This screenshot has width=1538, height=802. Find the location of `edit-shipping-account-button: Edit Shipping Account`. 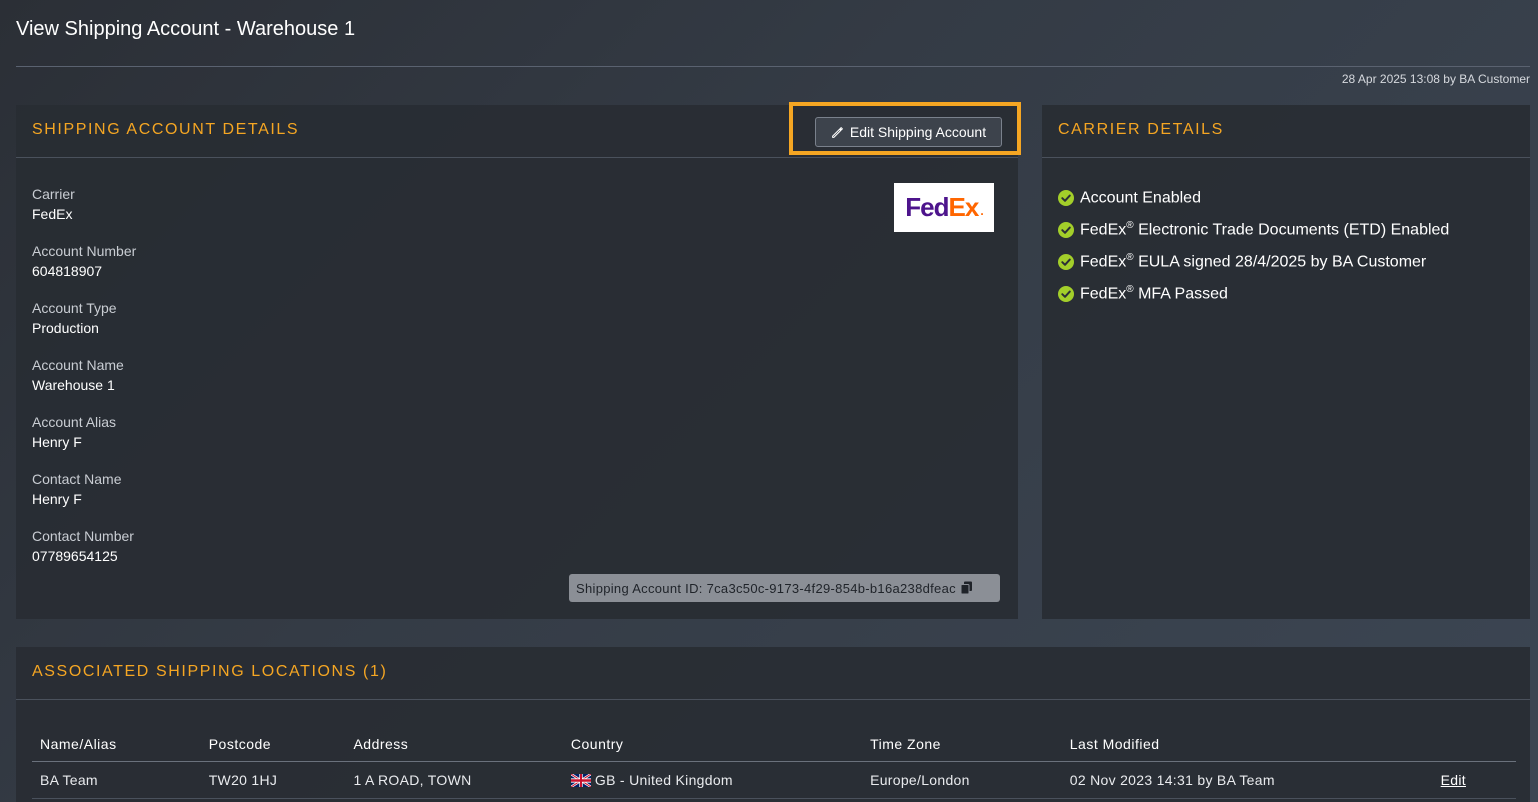

edit-shipping-account-button: Edit Shipping Account is located at coordinates (908, 132).